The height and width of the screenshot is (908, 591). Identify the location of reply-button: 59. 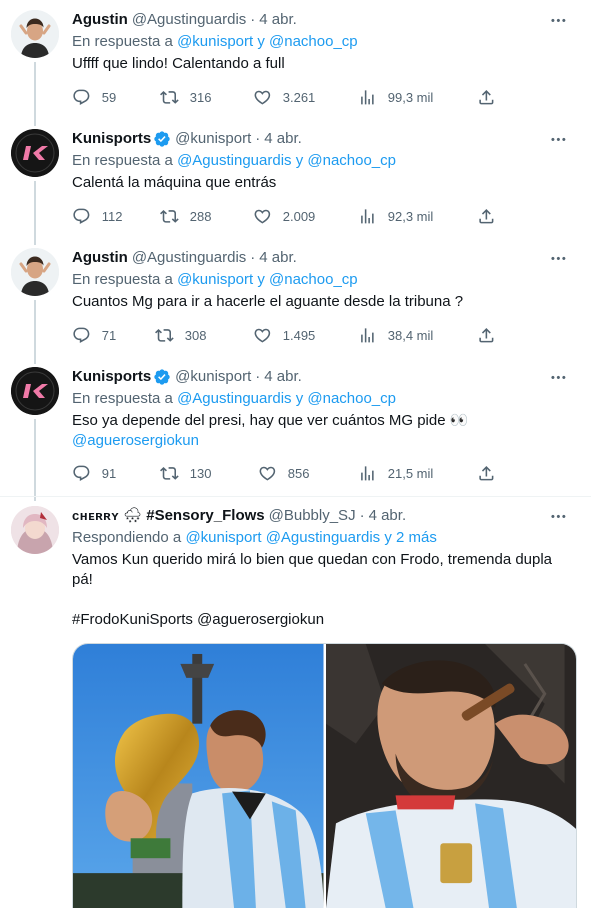
(94, 97).